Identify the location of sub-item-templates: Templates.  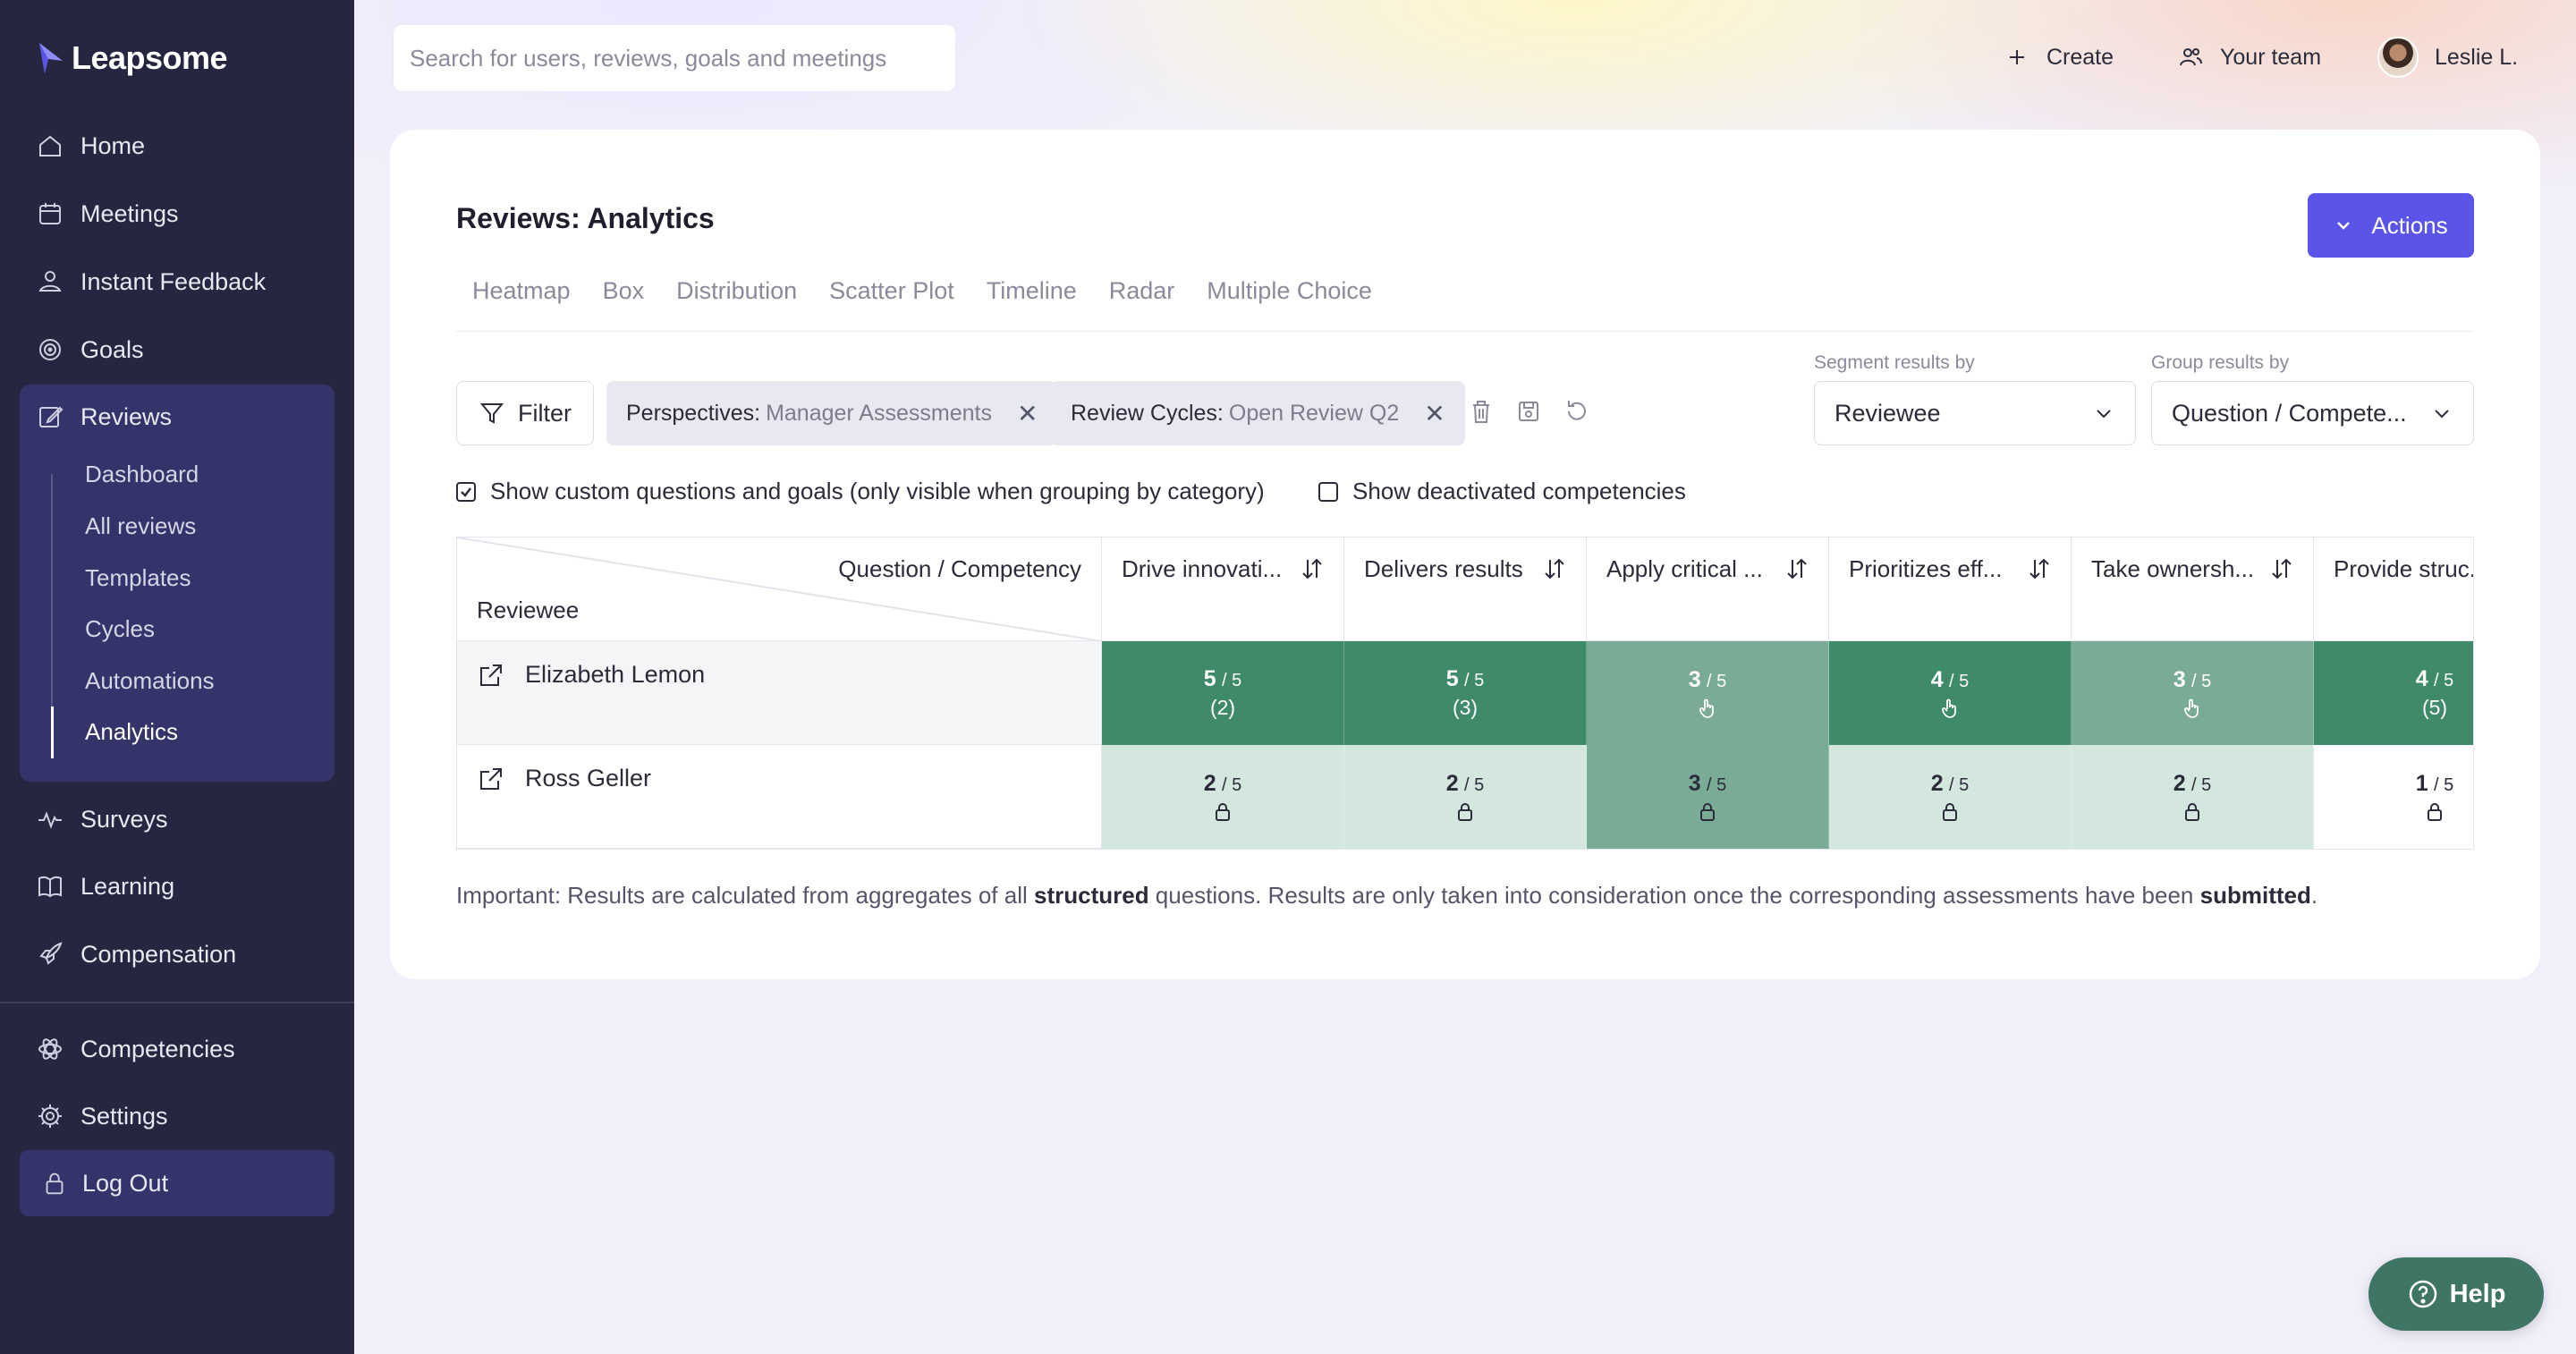
(138, 577).